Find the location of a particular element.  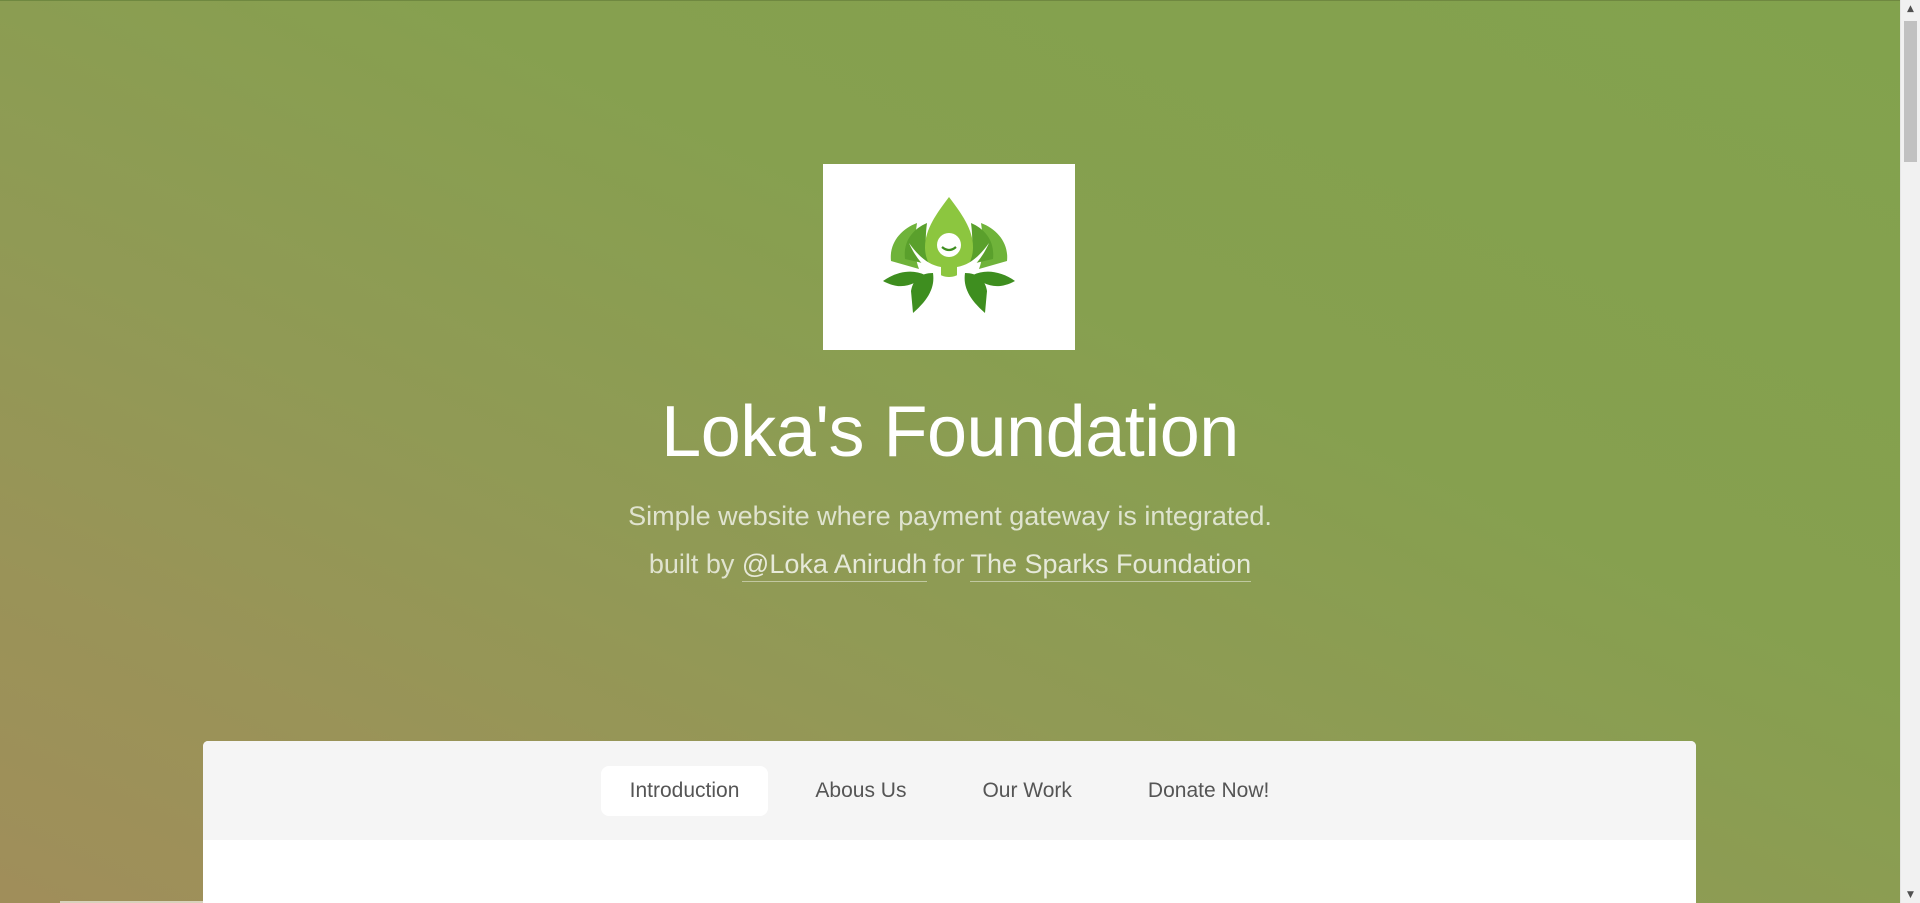

site-logo is located at coordinates (949, 257).